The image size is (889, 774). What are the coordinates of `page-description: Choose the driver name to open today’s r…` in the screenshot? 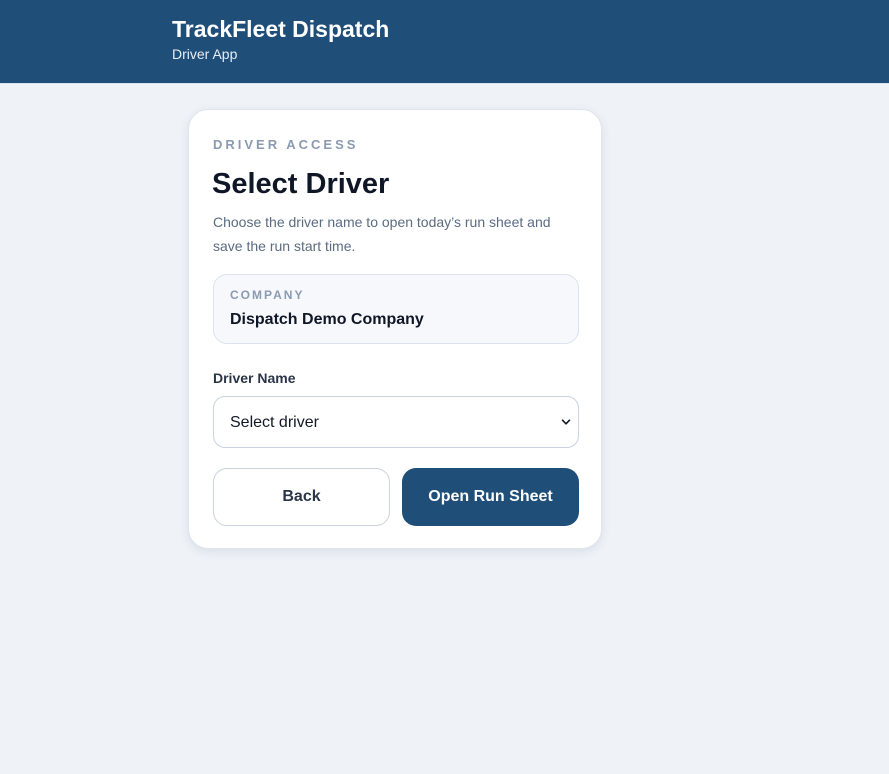 It's located at (382, 234).